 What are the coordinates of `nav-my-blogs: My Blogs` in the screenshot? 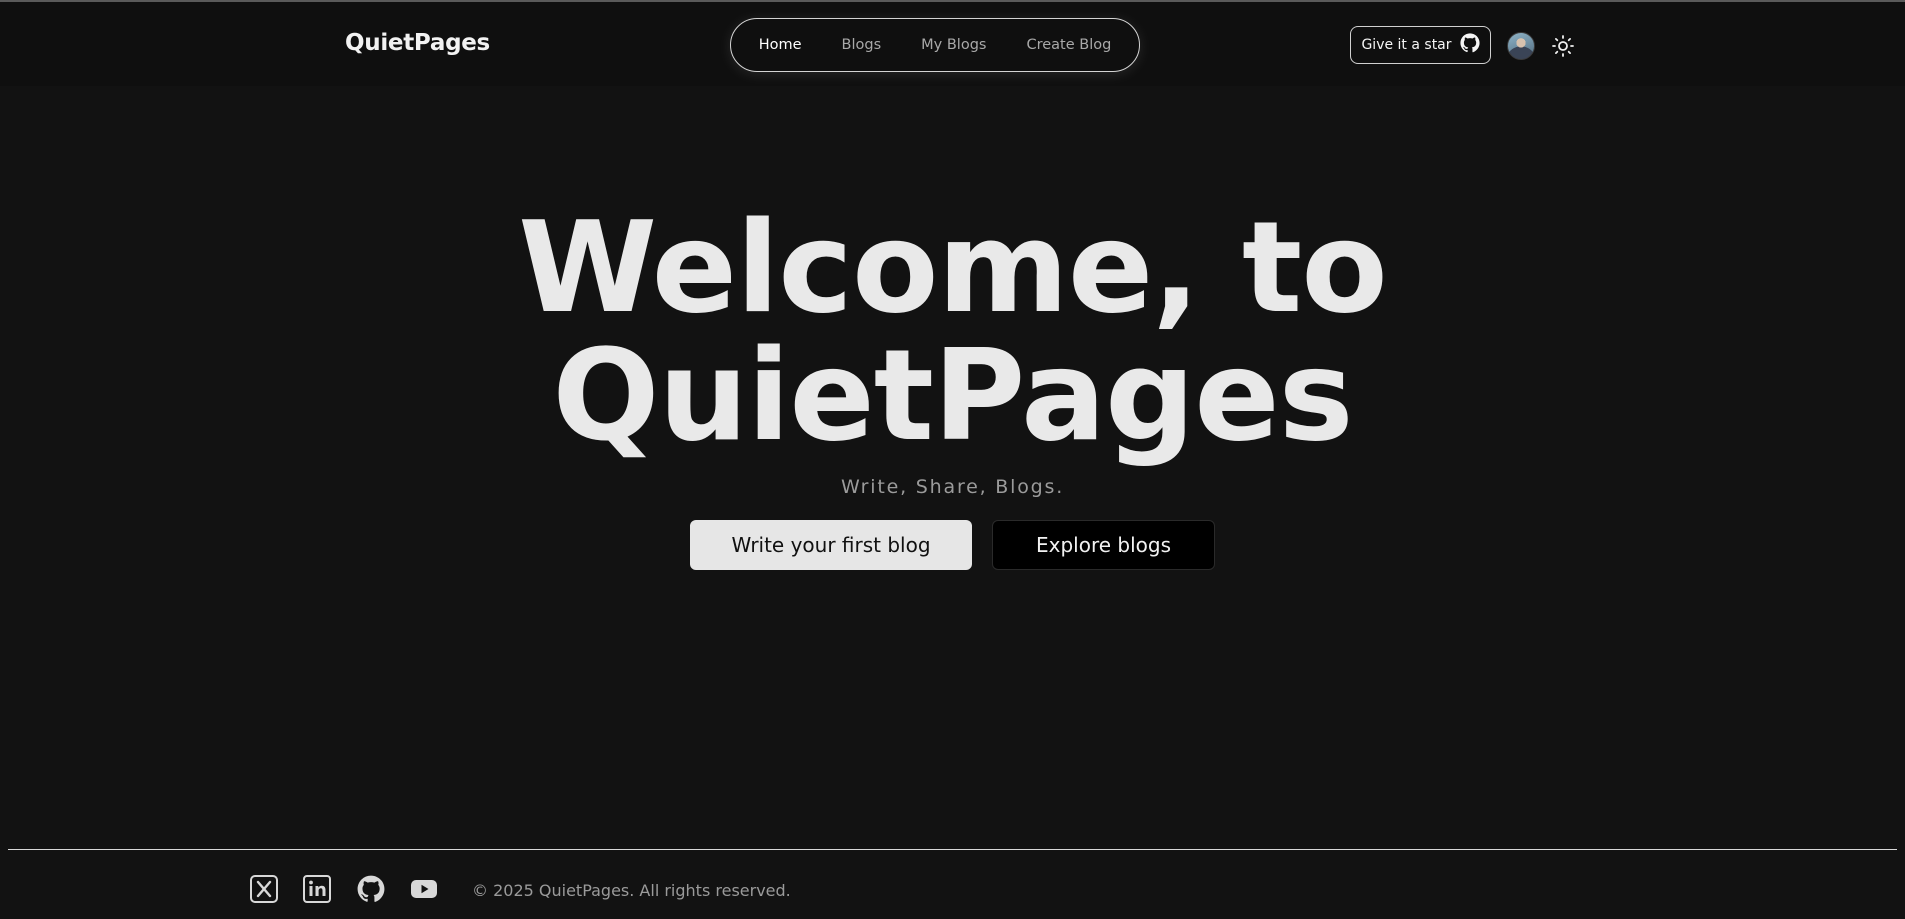 It's located at (953, 45).